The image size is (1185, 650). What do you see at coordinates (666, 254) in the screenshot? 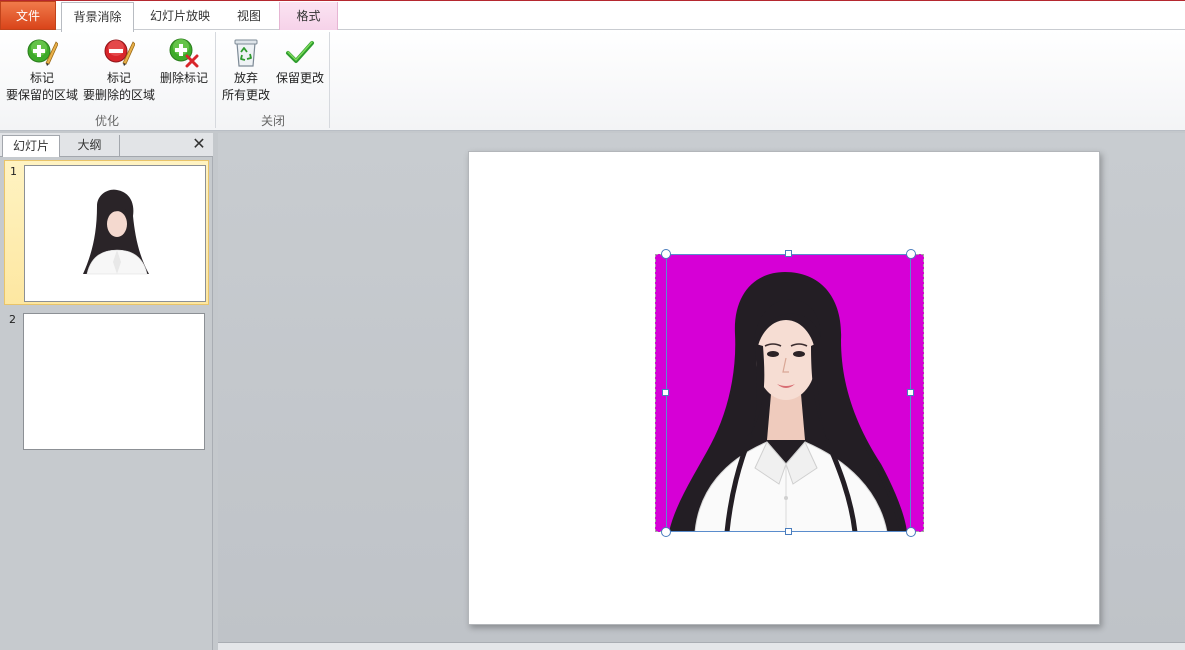
I see `resize-handle-top-left` at bounding box center [666, 254].